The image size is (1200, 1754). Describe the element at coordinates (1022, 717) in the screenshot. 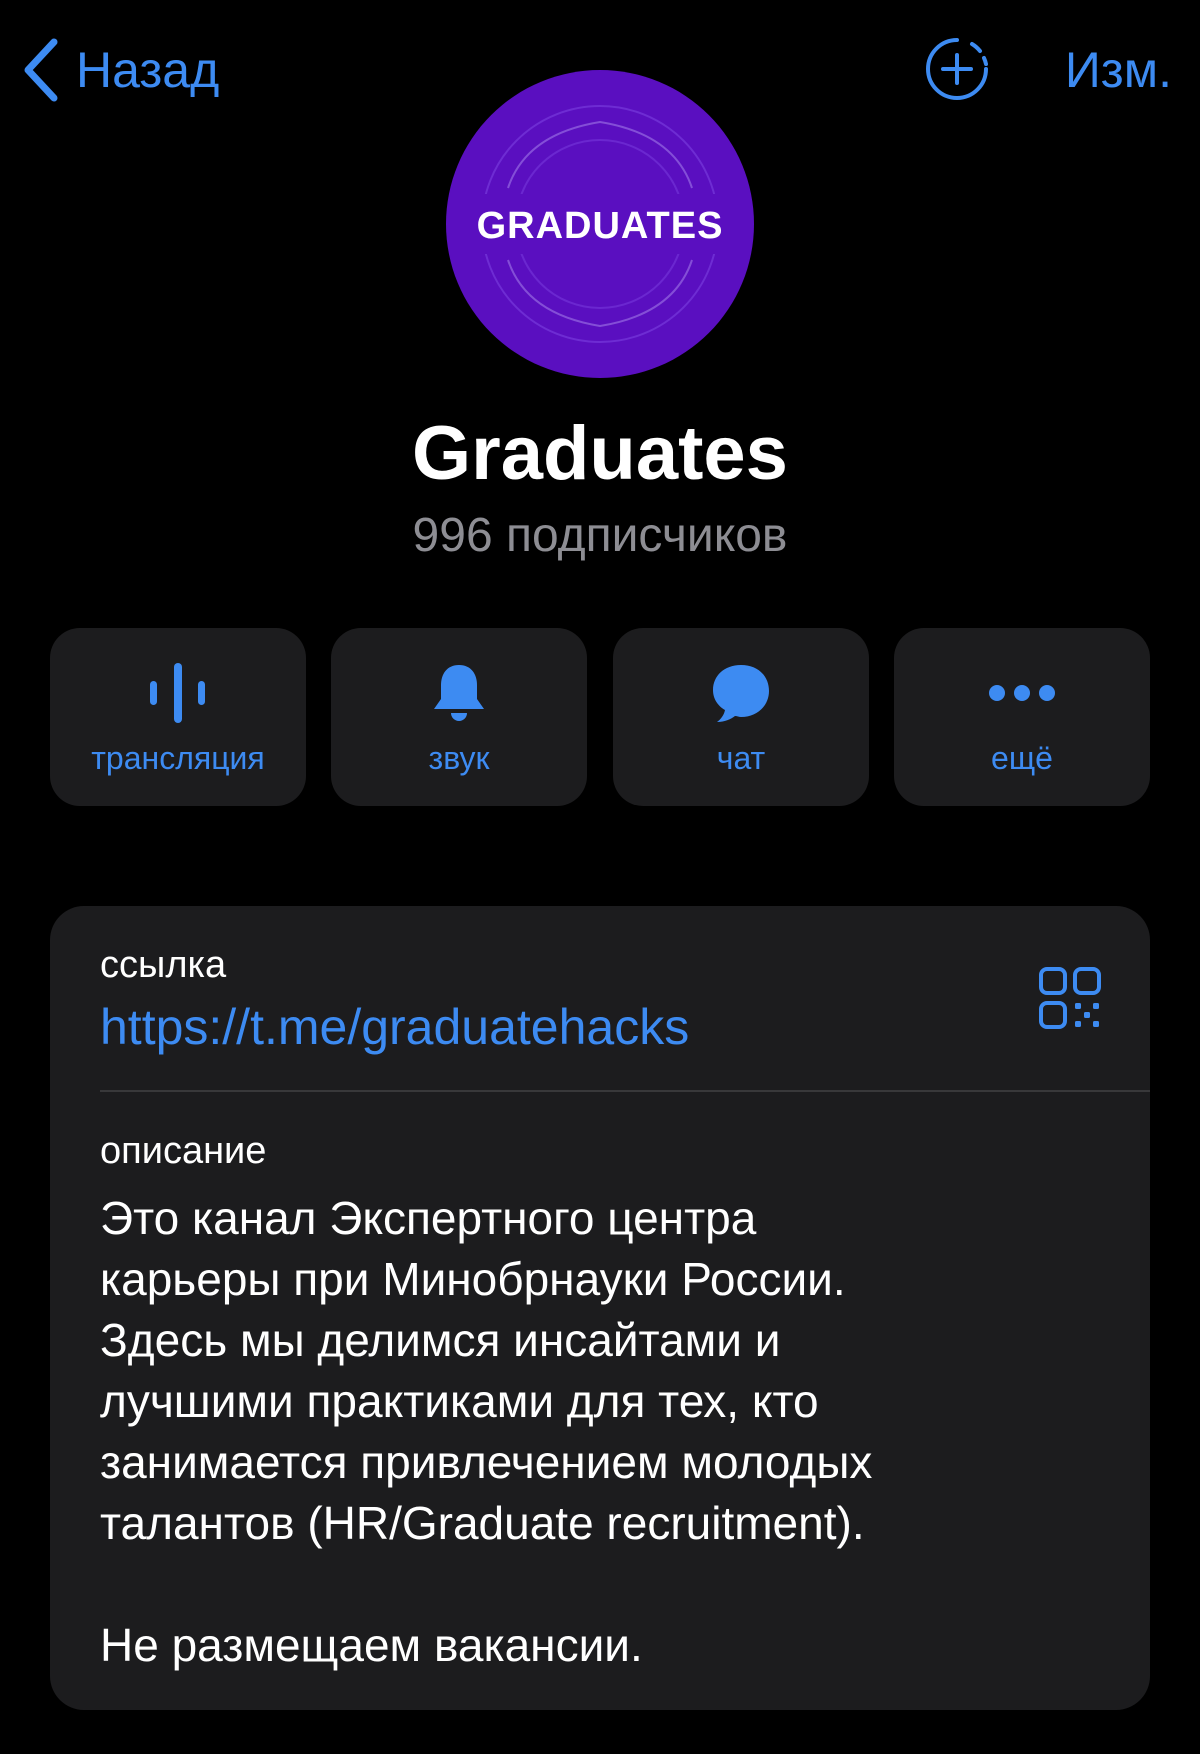

I see `more-button: ещё` at that location.